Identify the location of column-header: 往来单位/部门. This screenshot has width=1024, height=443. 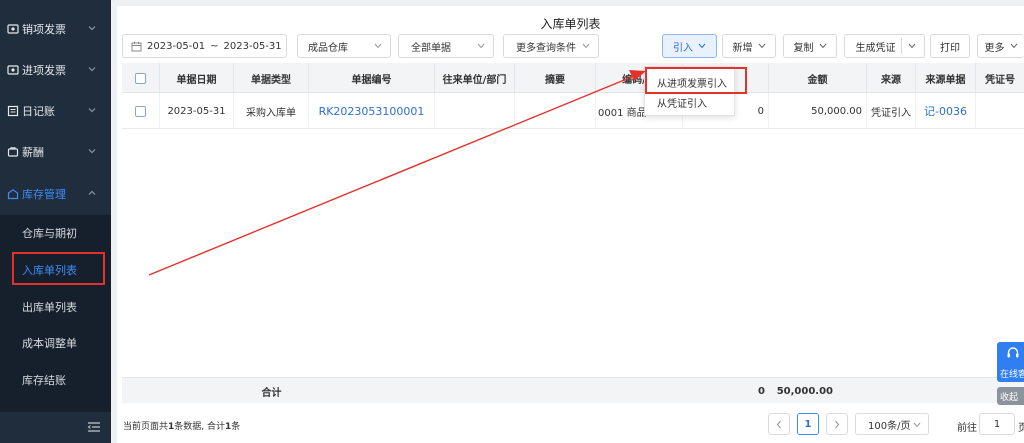
(475, 78).